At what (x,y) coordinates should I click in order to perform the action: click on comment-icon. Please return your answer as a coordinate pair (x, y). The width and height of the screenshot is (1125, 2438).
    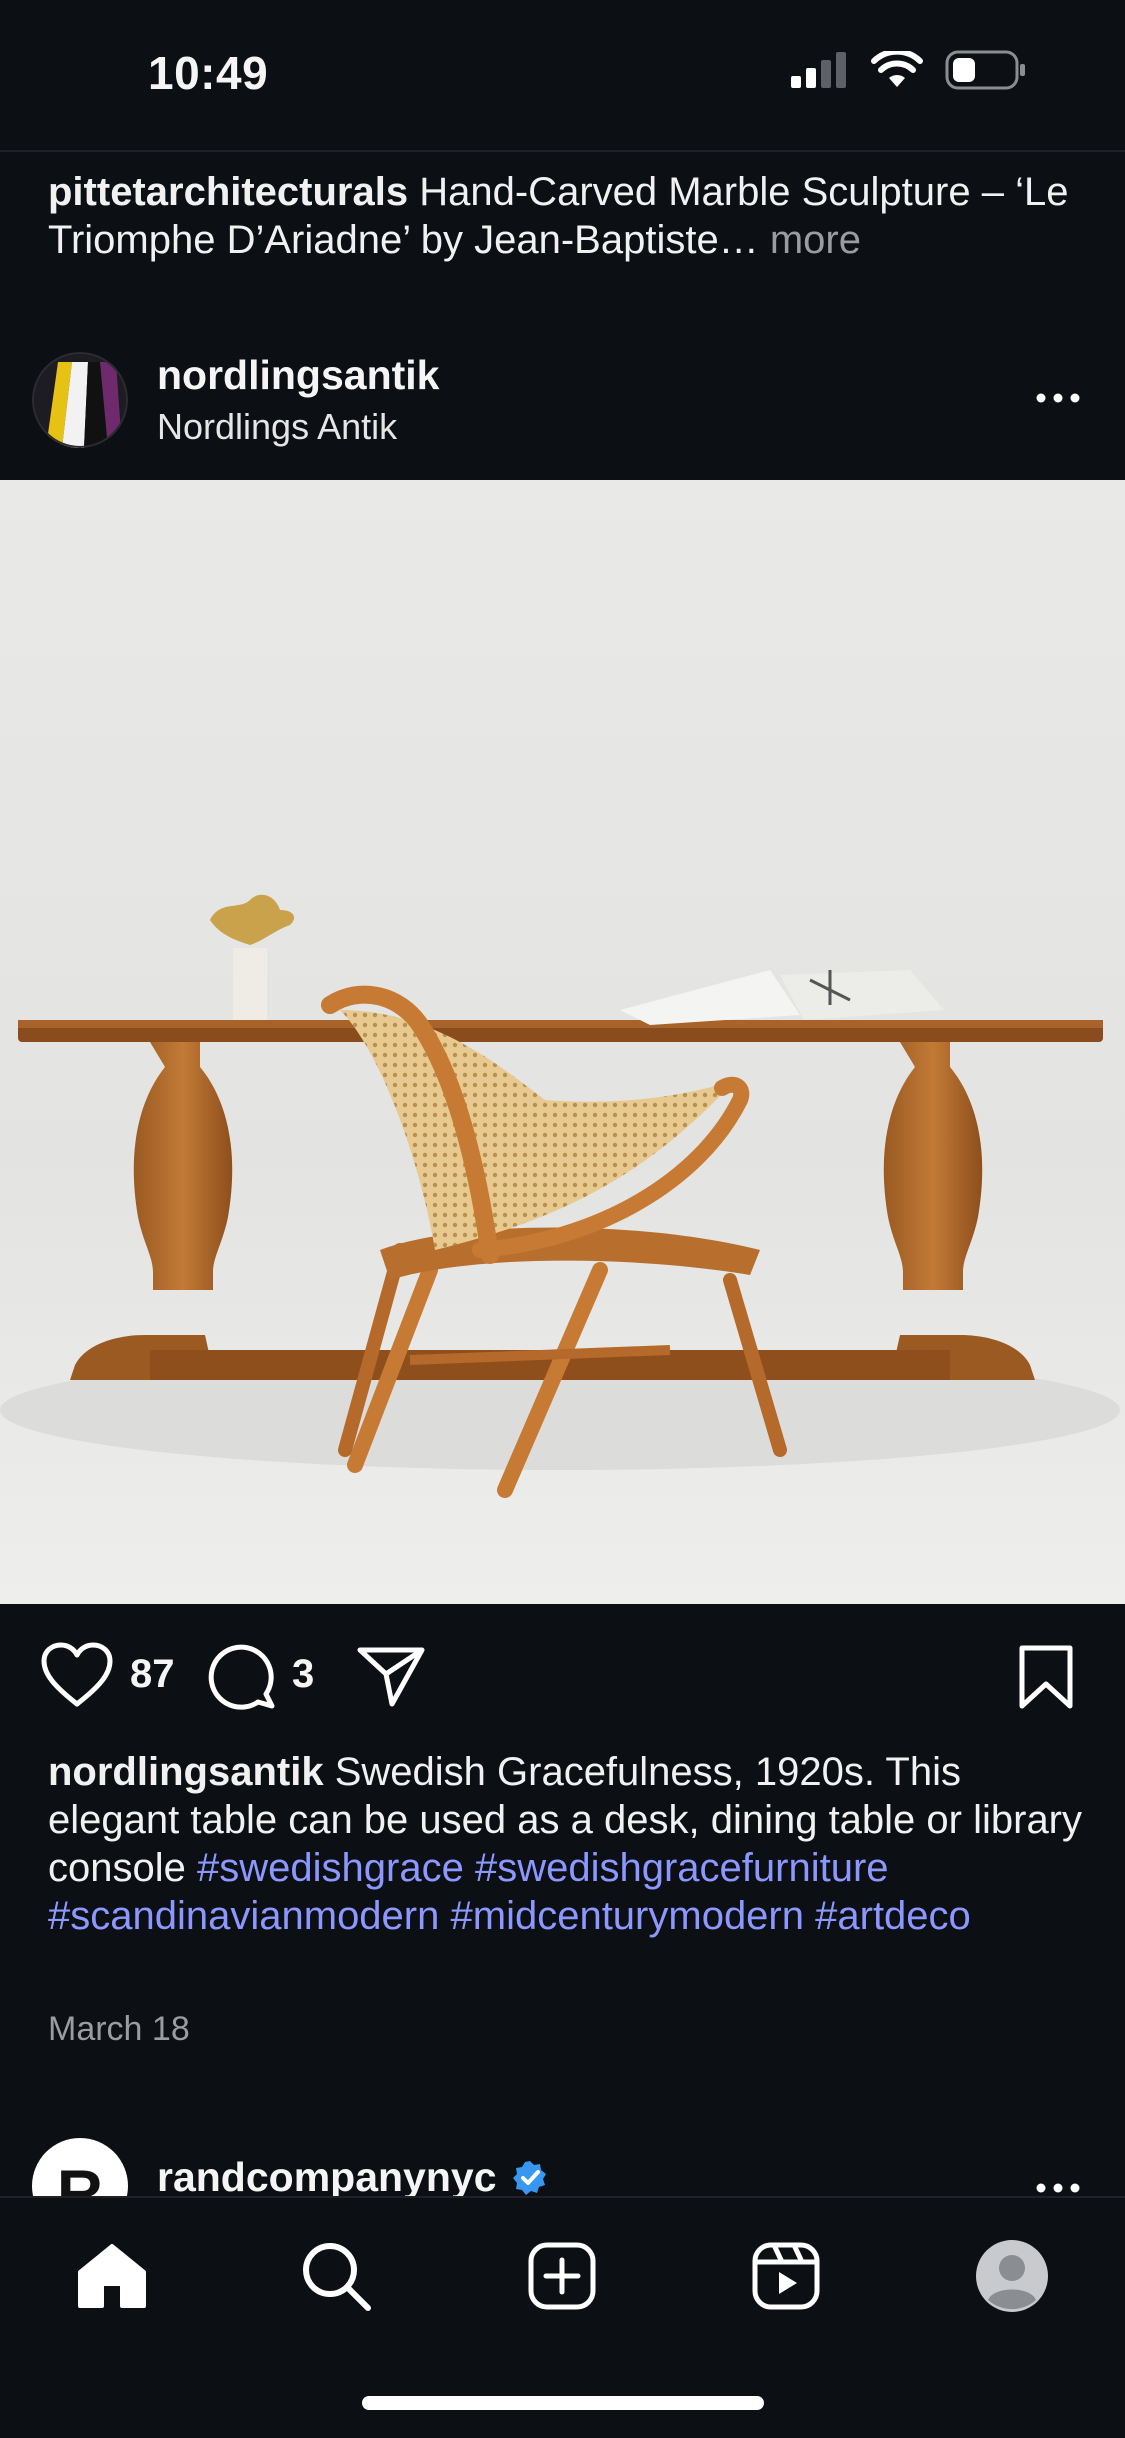
    Looking at the image, I should click on (243, 1676).